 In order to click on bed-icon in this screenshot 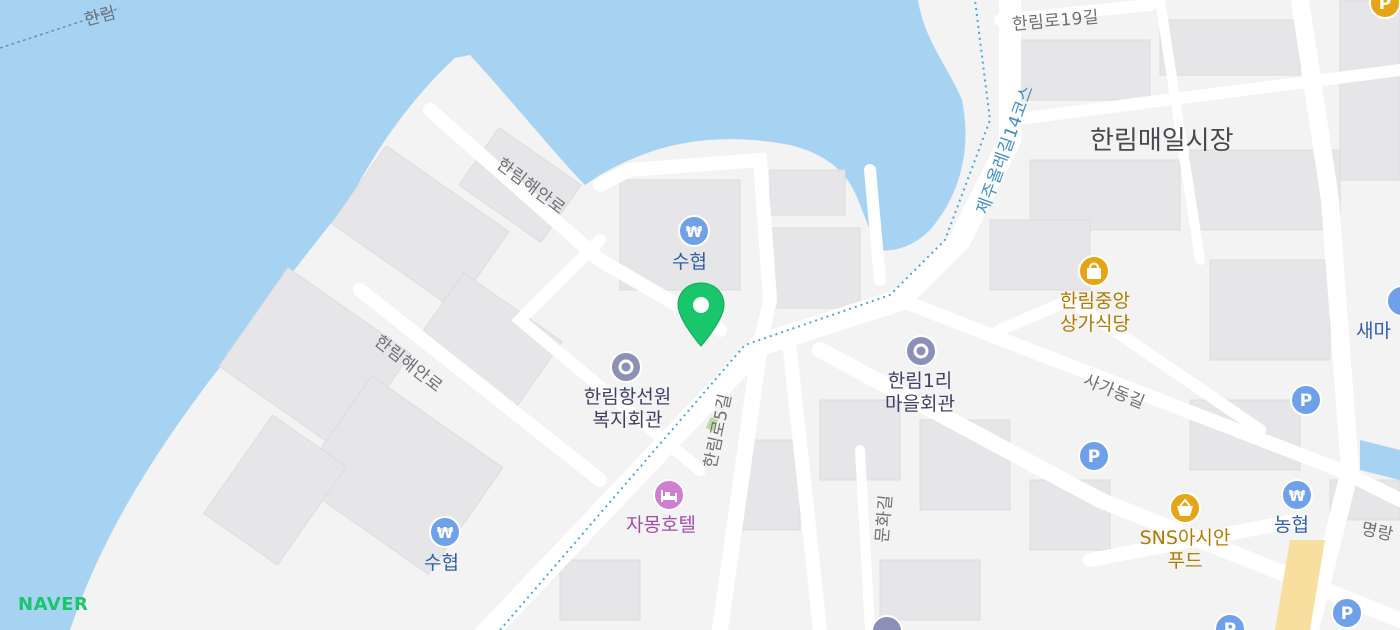, I will do `click(669, 495)`.